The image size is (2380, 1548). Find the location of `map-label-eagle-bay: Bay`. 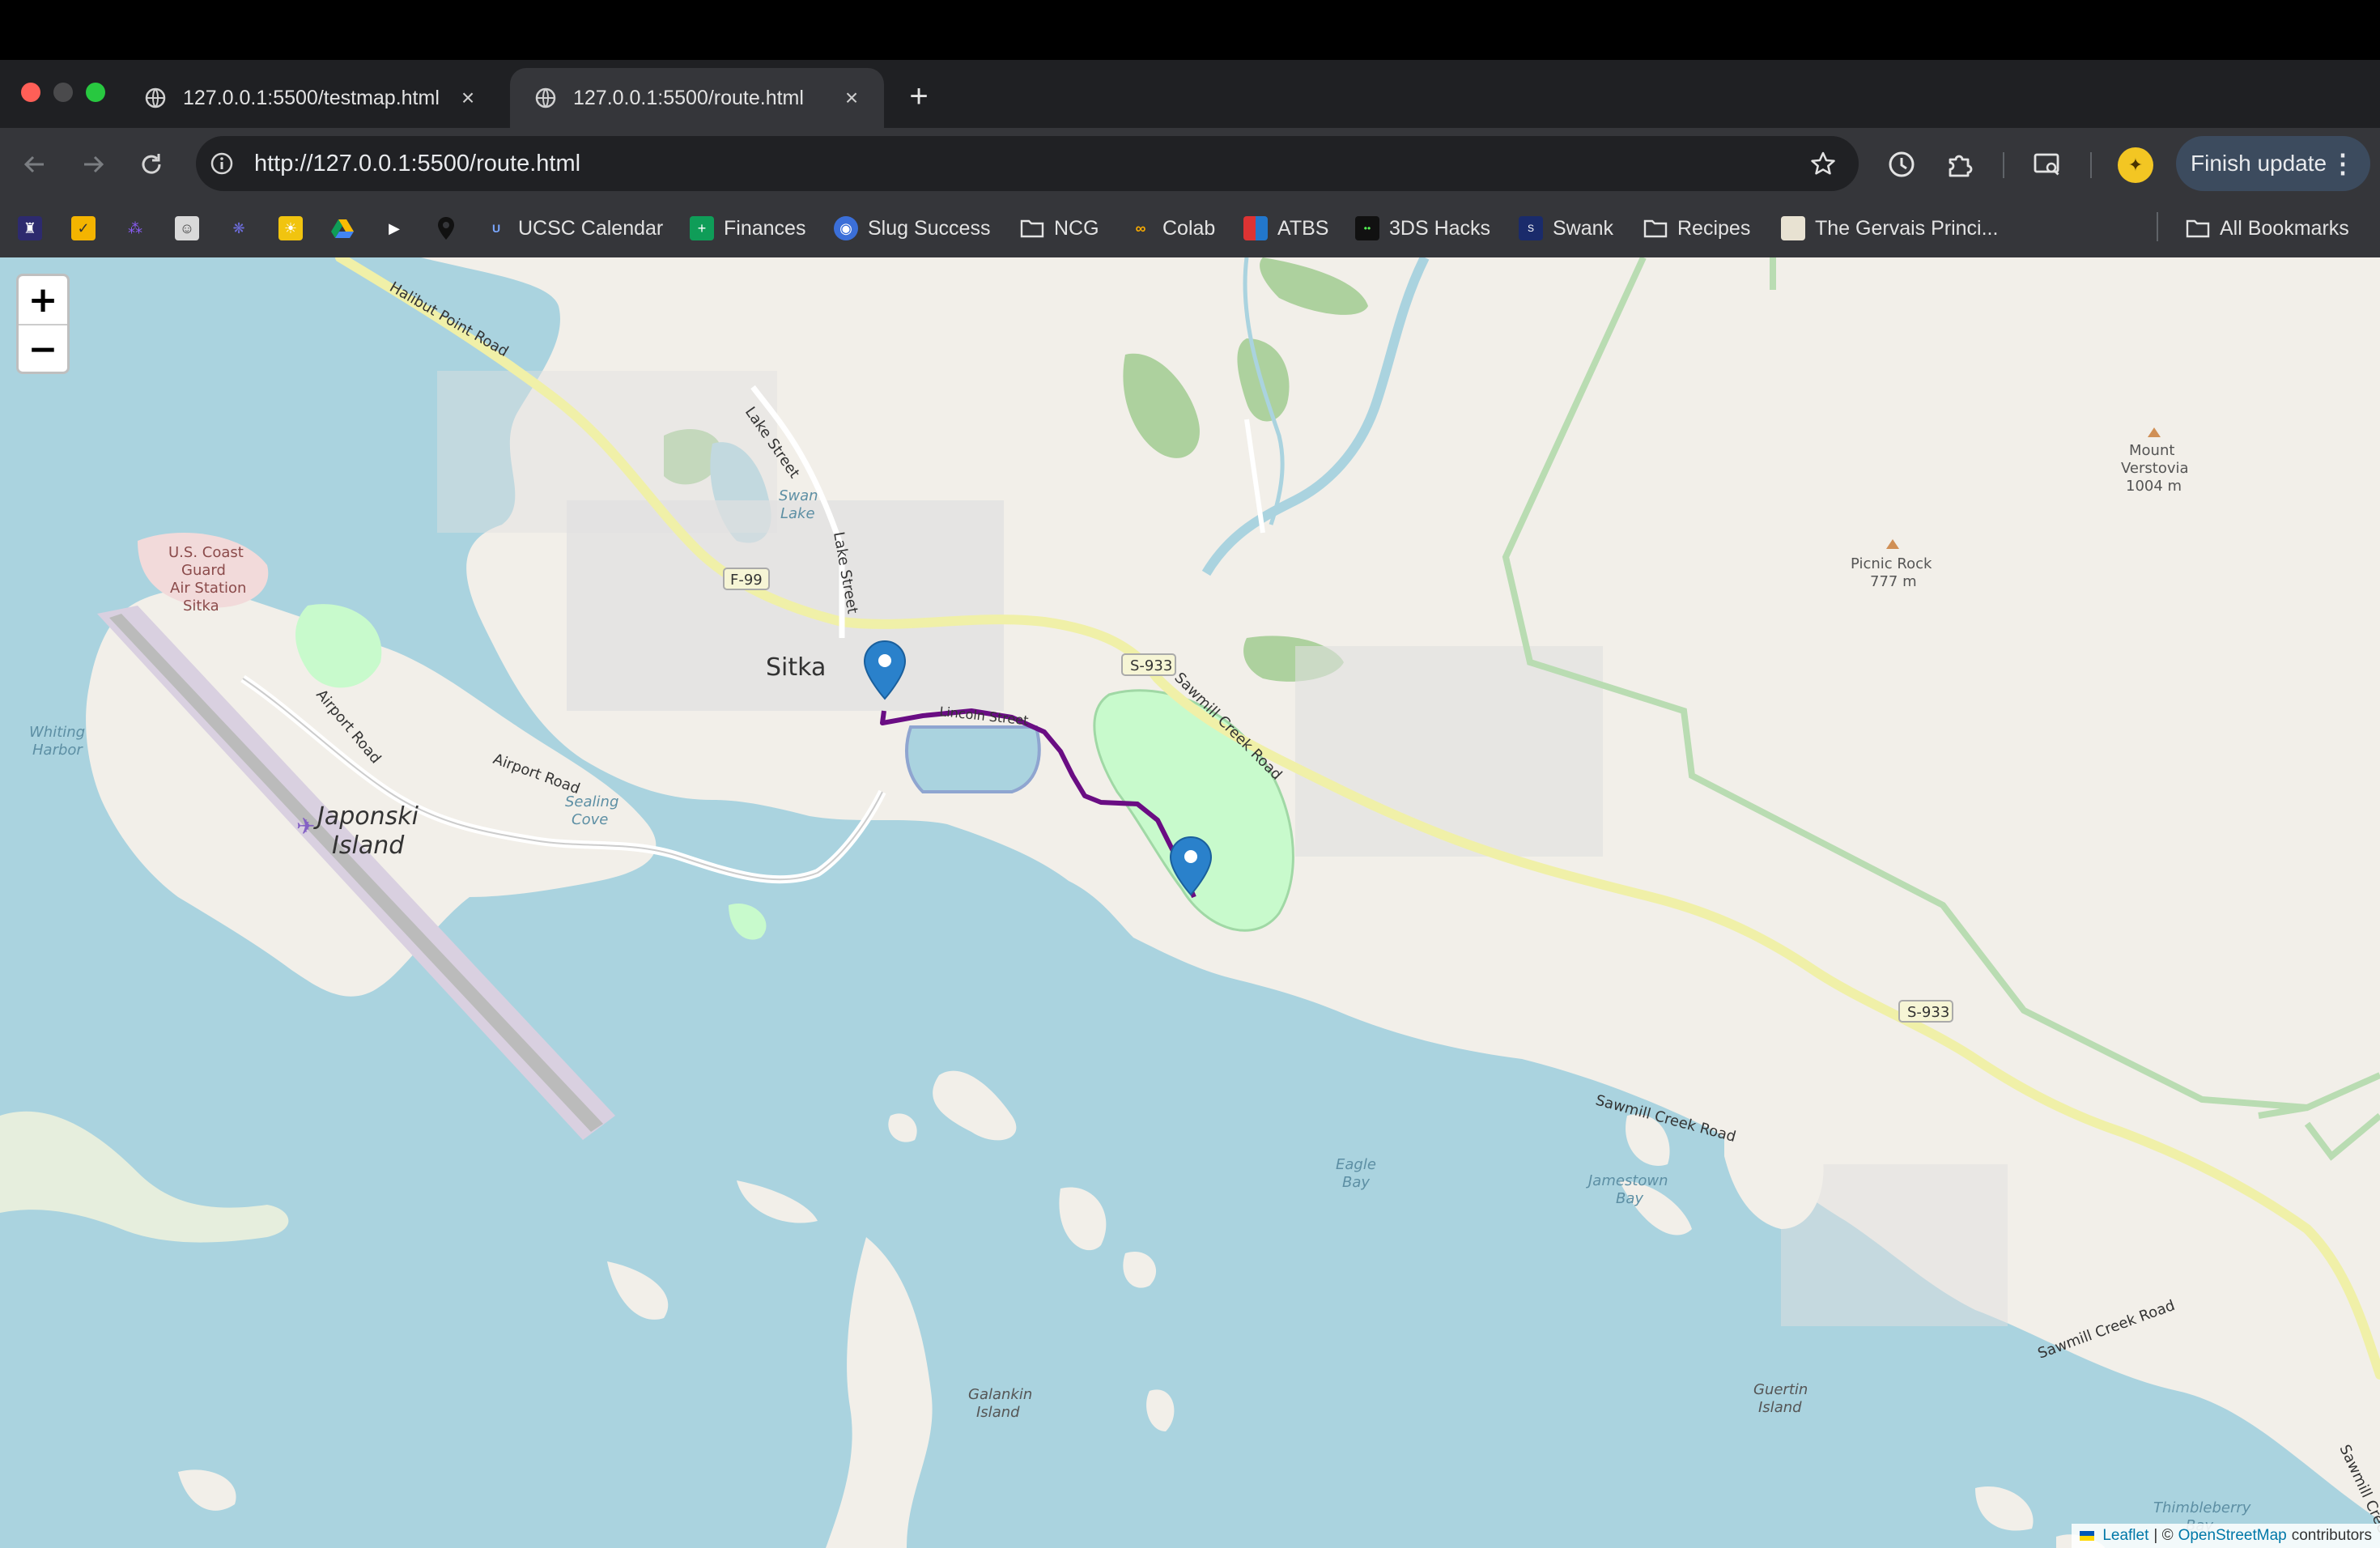

map-label-eagle-bay: Bay is located at coordinates (1356, 1183).